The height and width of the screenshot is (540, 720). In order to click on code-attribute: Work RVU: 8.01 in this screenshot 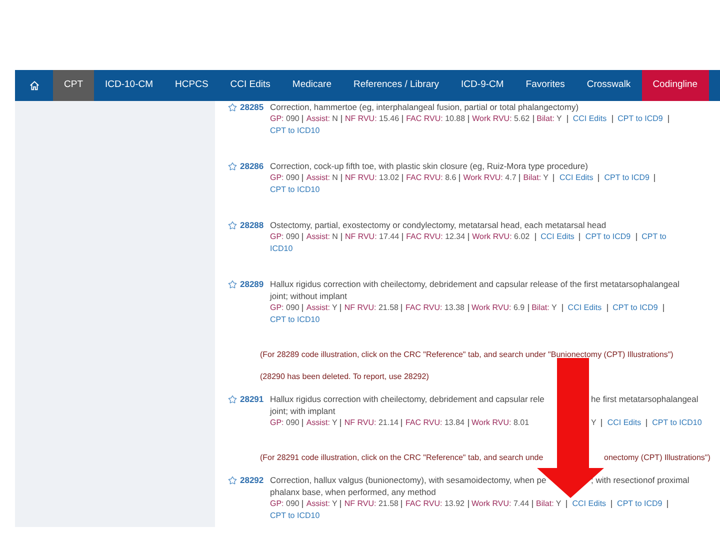, I will do `click(501, 423)`.